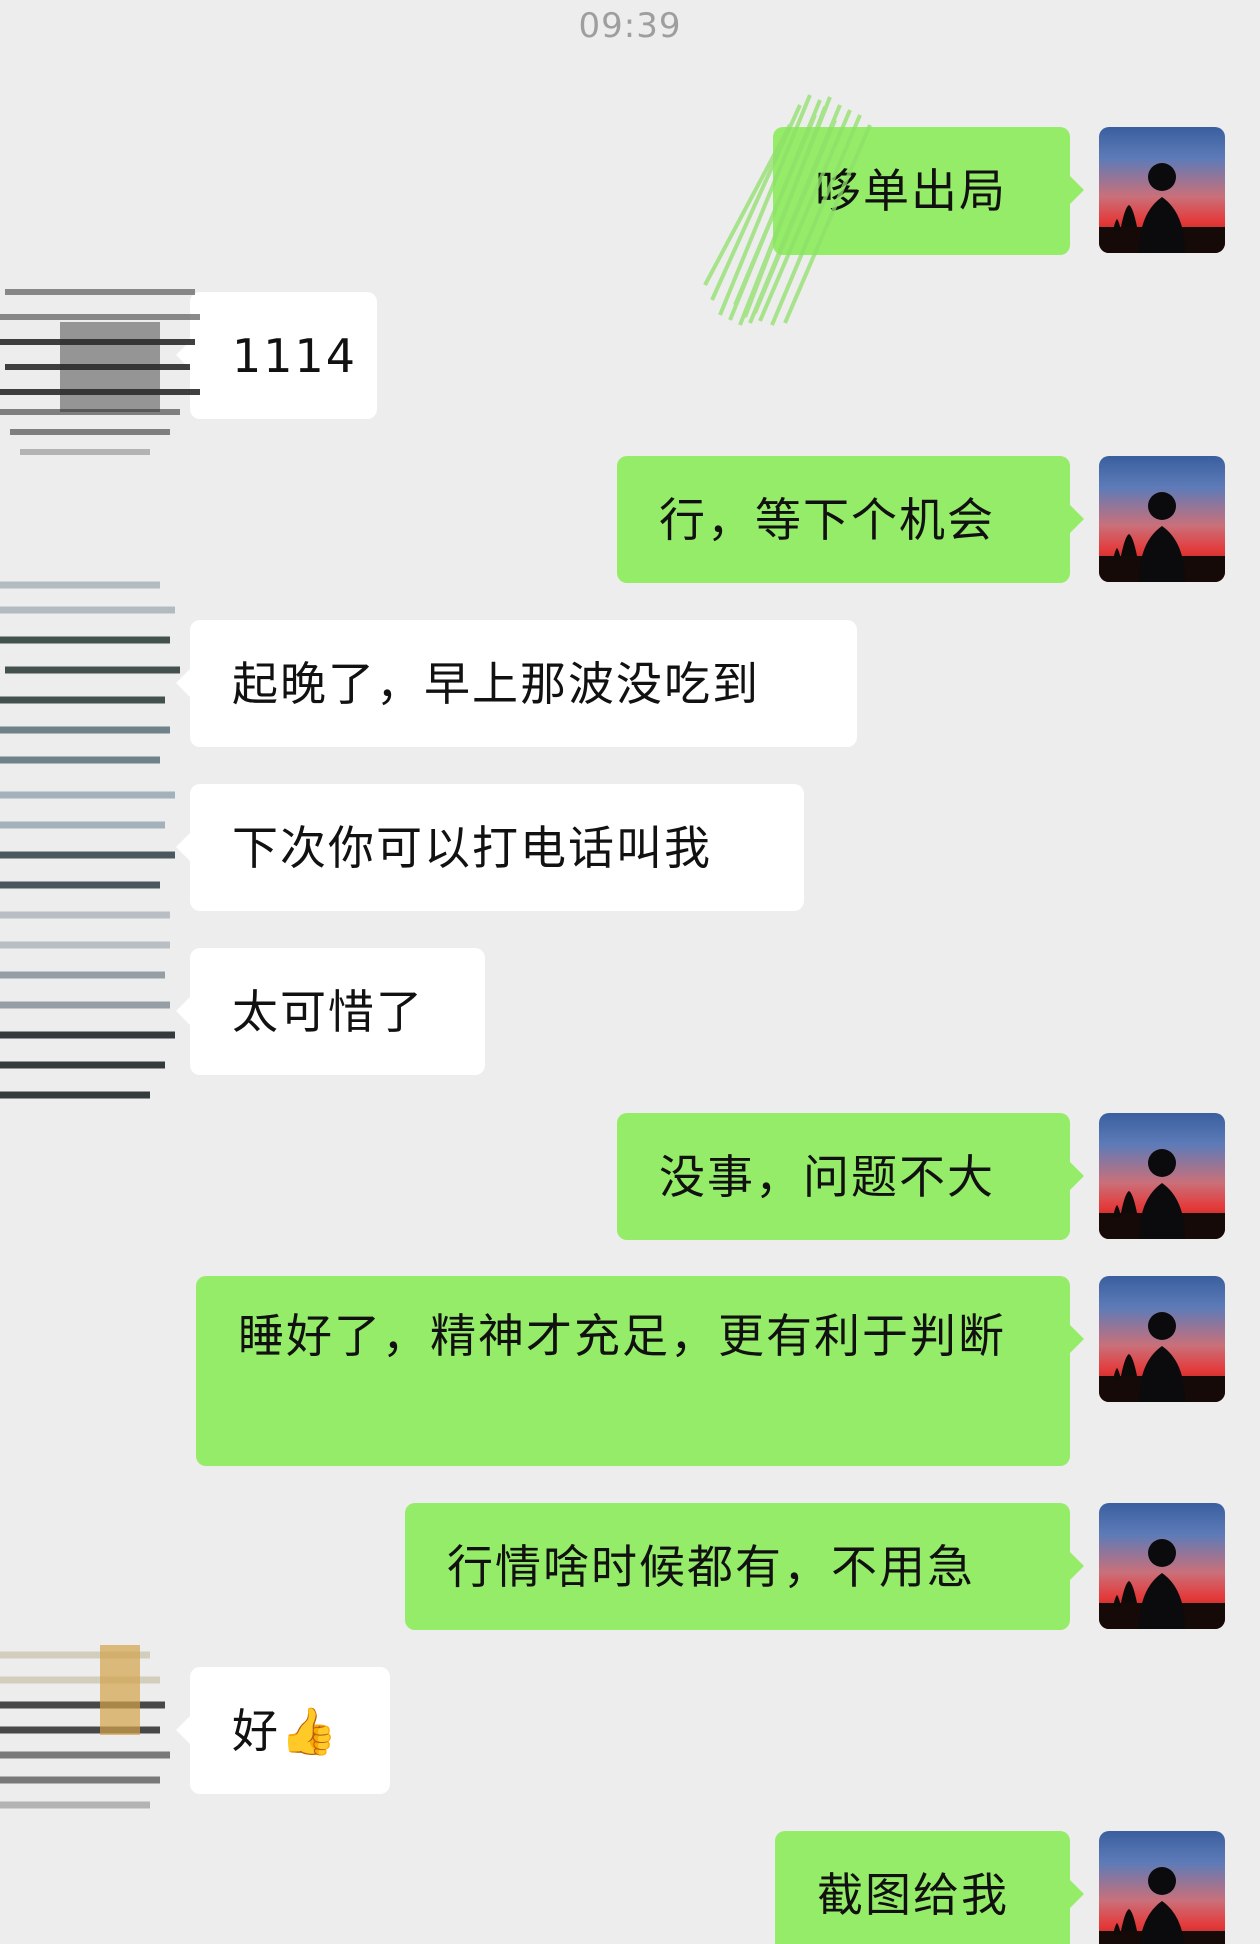 The height and width of the screenshot is (1944, 1260). I want to click on timestamp: 09:39, so click(630, 26).